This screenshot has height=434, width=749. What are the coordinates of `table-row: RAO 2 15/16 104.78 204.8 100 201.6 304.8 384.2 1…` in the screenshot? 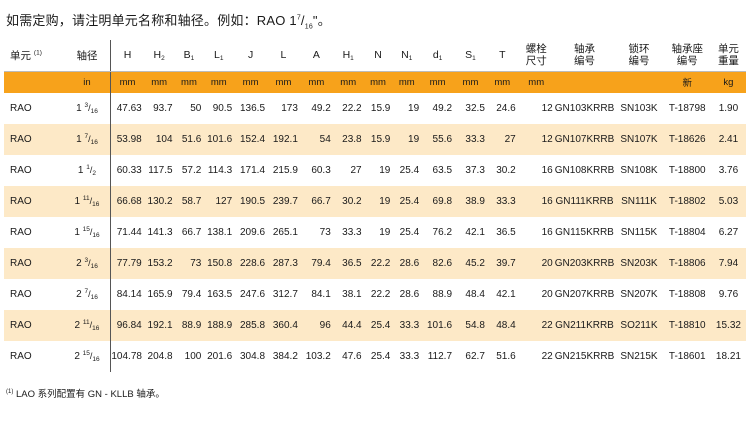 It's located at (375, 356).